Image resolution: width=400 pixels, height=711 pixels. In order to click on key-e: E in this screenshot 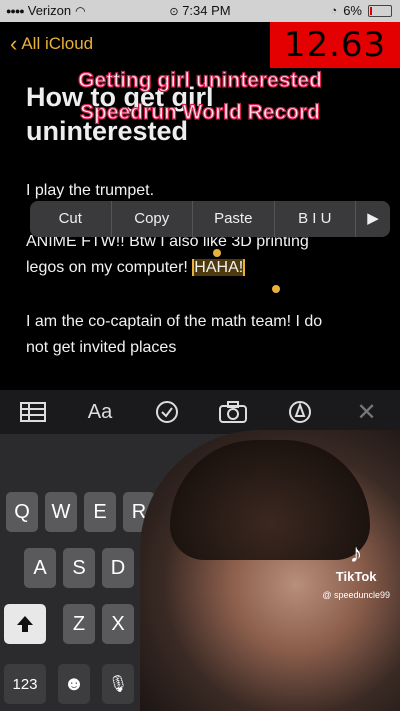, I will do `click(100, 512)`.